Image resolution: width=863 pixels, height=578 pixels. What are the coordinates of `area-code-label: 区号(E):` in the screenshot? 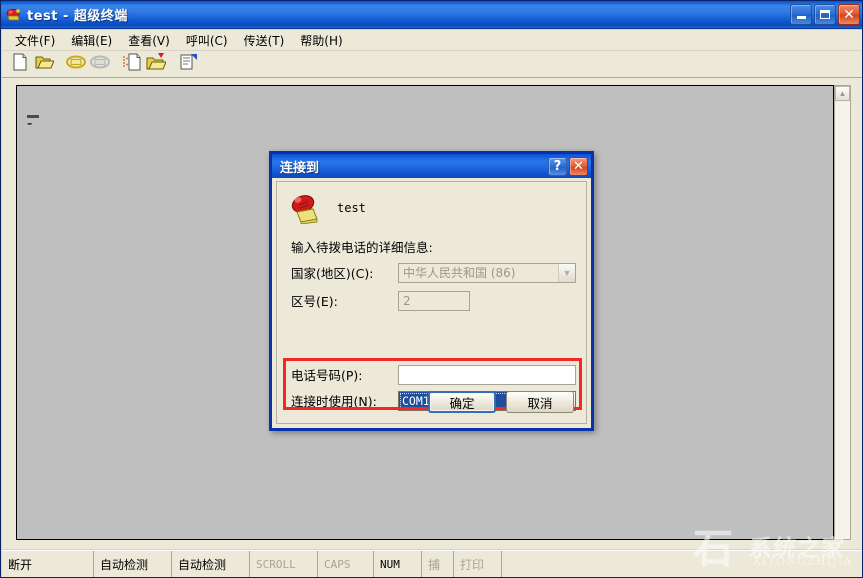 It's located at (314, 301).